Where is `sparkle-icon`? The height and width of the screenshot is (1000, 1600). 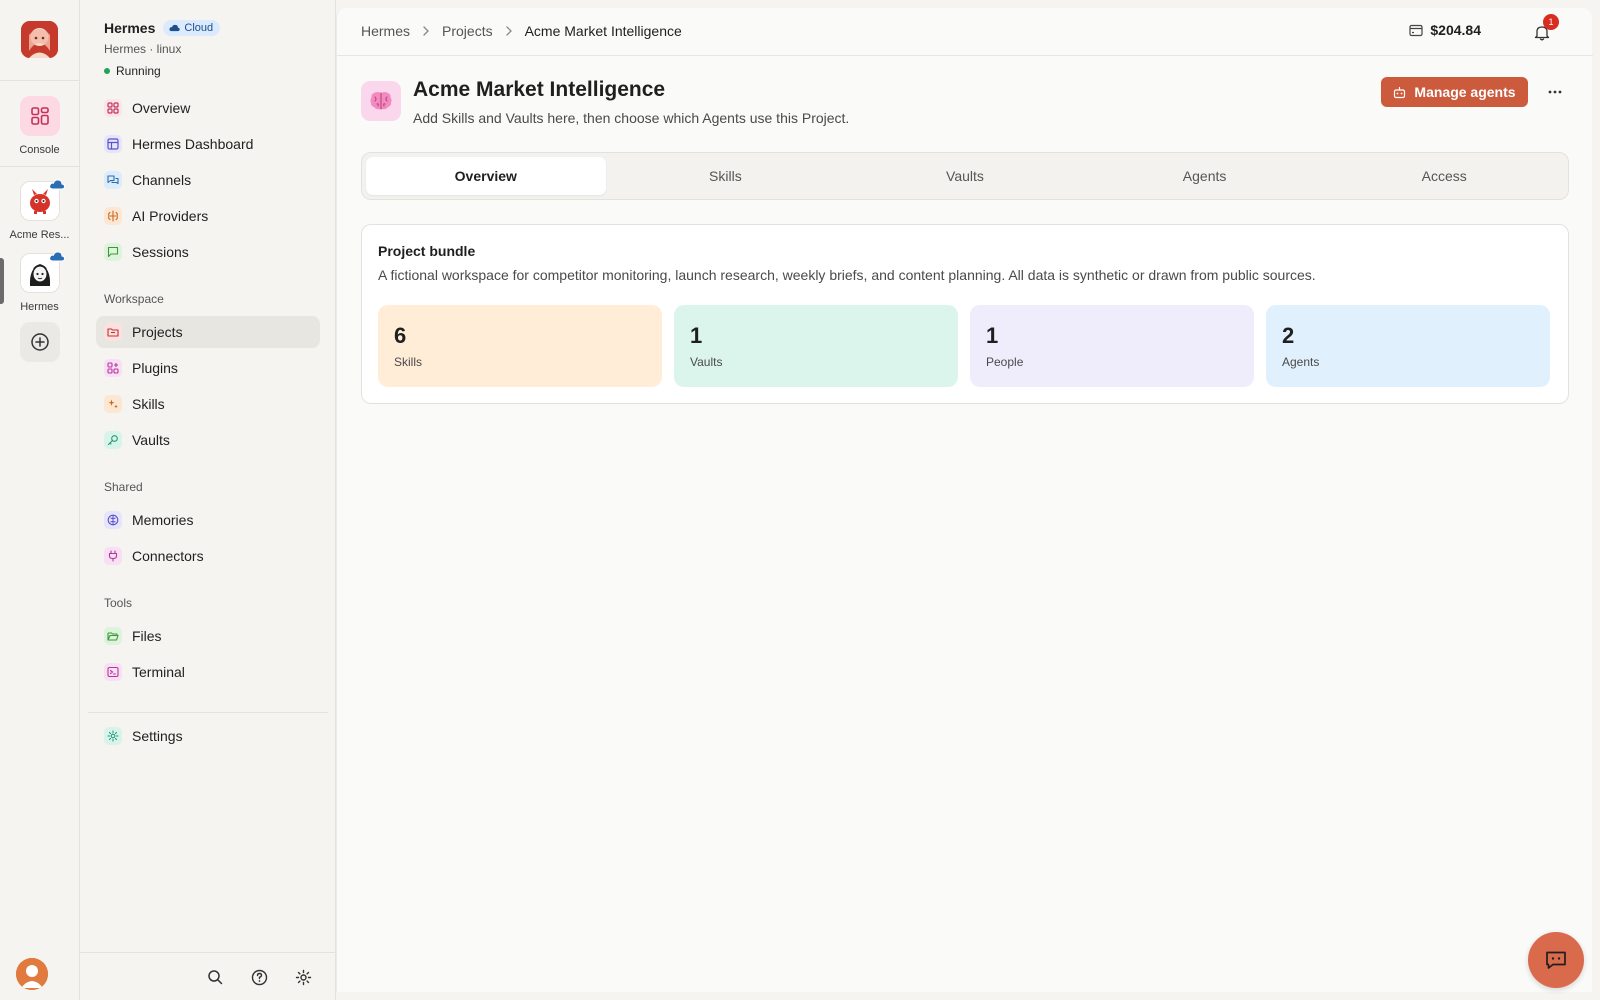 sparkle-icon is located at coordinates (113, 404).